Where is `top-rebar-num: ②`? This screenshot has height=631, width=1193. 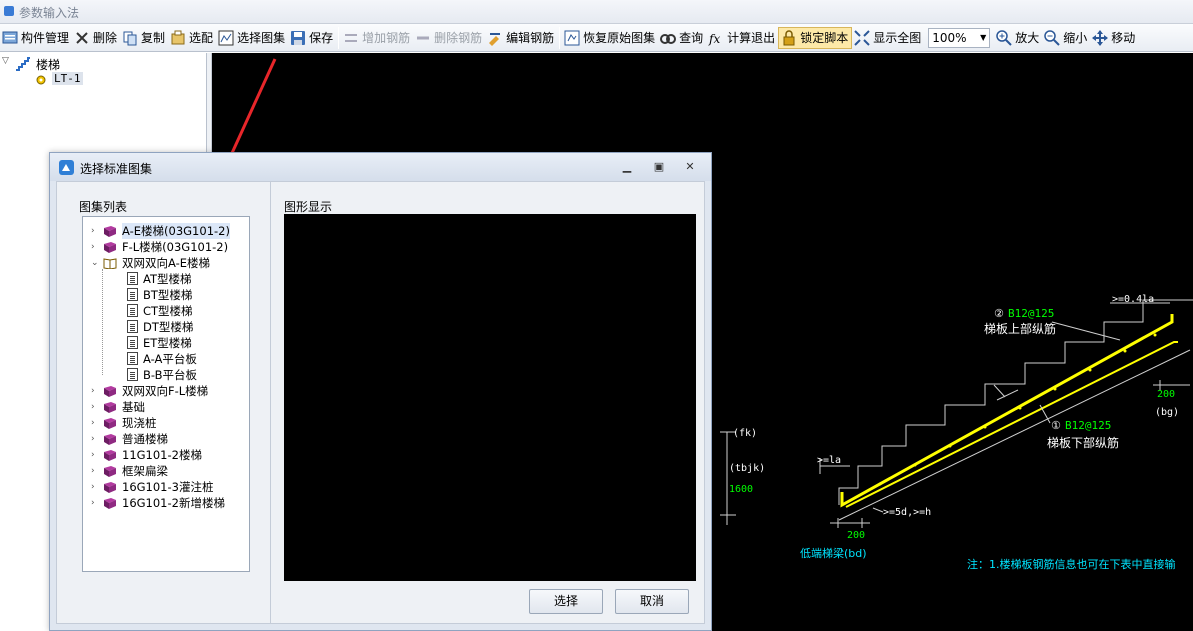 top-rebar-num: ② is located at coordinates (999, 313).